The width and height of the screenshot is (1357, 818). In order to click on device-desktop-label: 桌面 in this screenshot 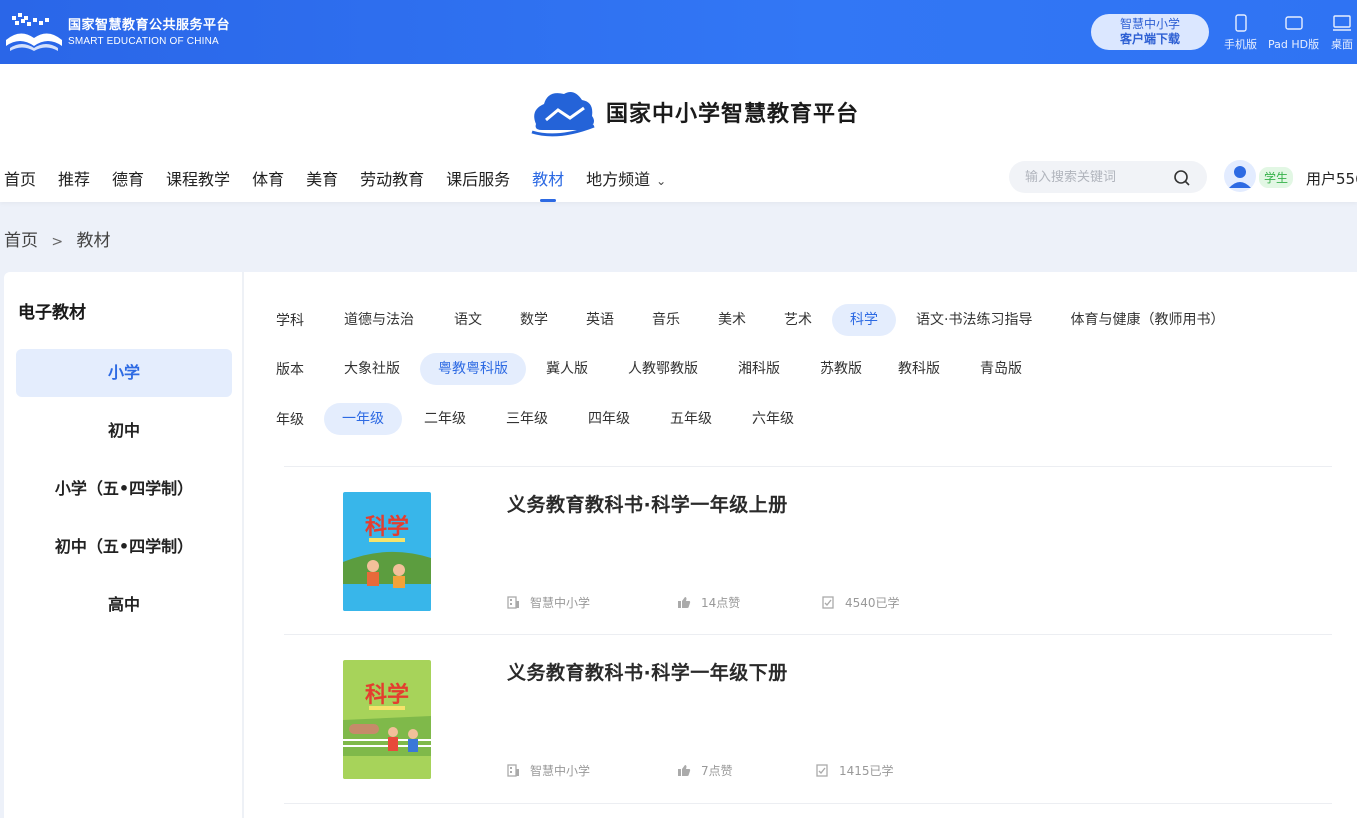, I will do `click(1342, 44)`.